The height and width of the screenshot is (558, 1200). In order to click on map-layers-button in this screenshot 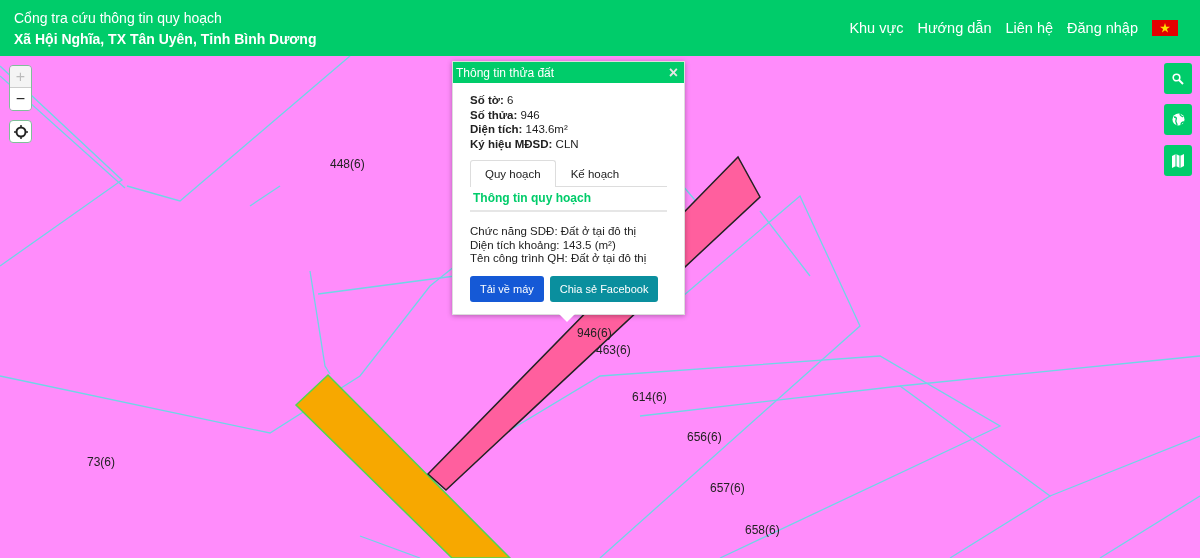, I will do `click(1178, 160)`.